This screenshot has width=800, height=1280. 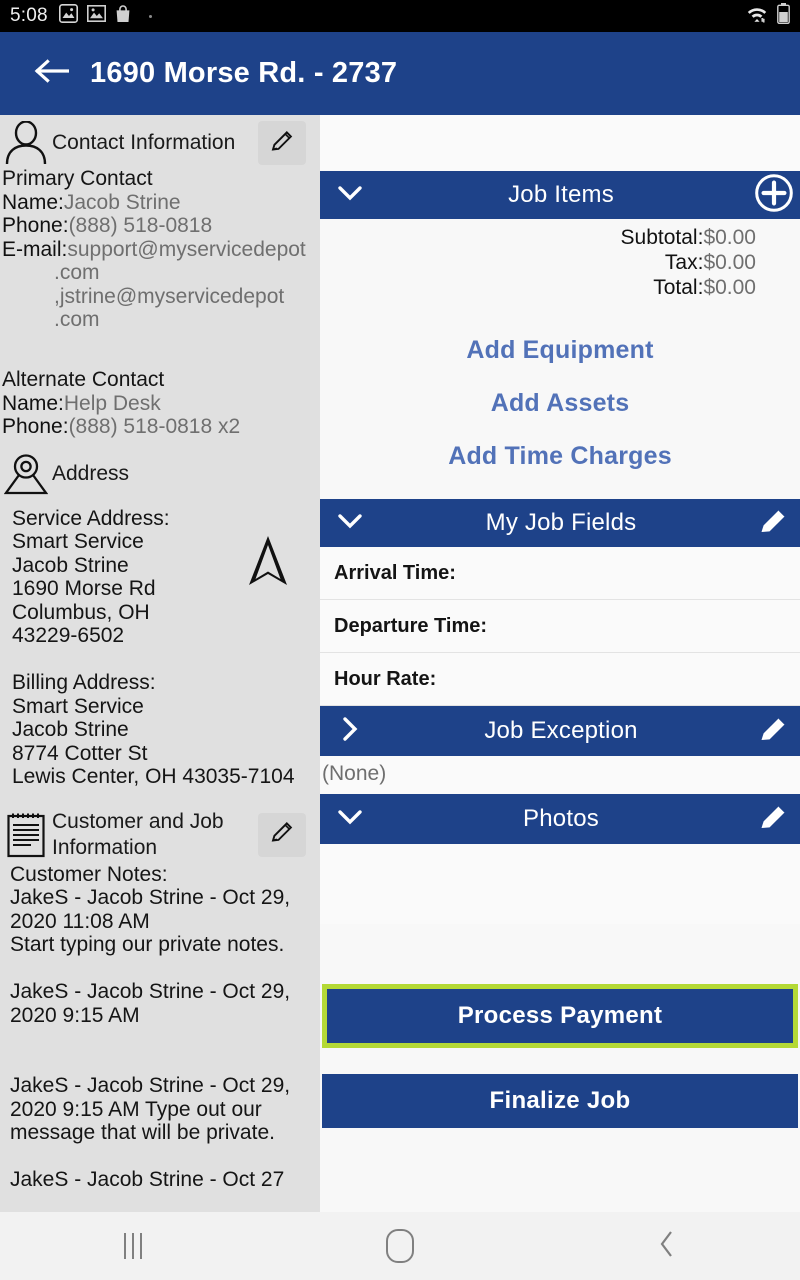 I want to click on job-items-totals: Subtotal:$0.00 Tax:$0.00 Total:$0.00, so click(x=560, y=264).